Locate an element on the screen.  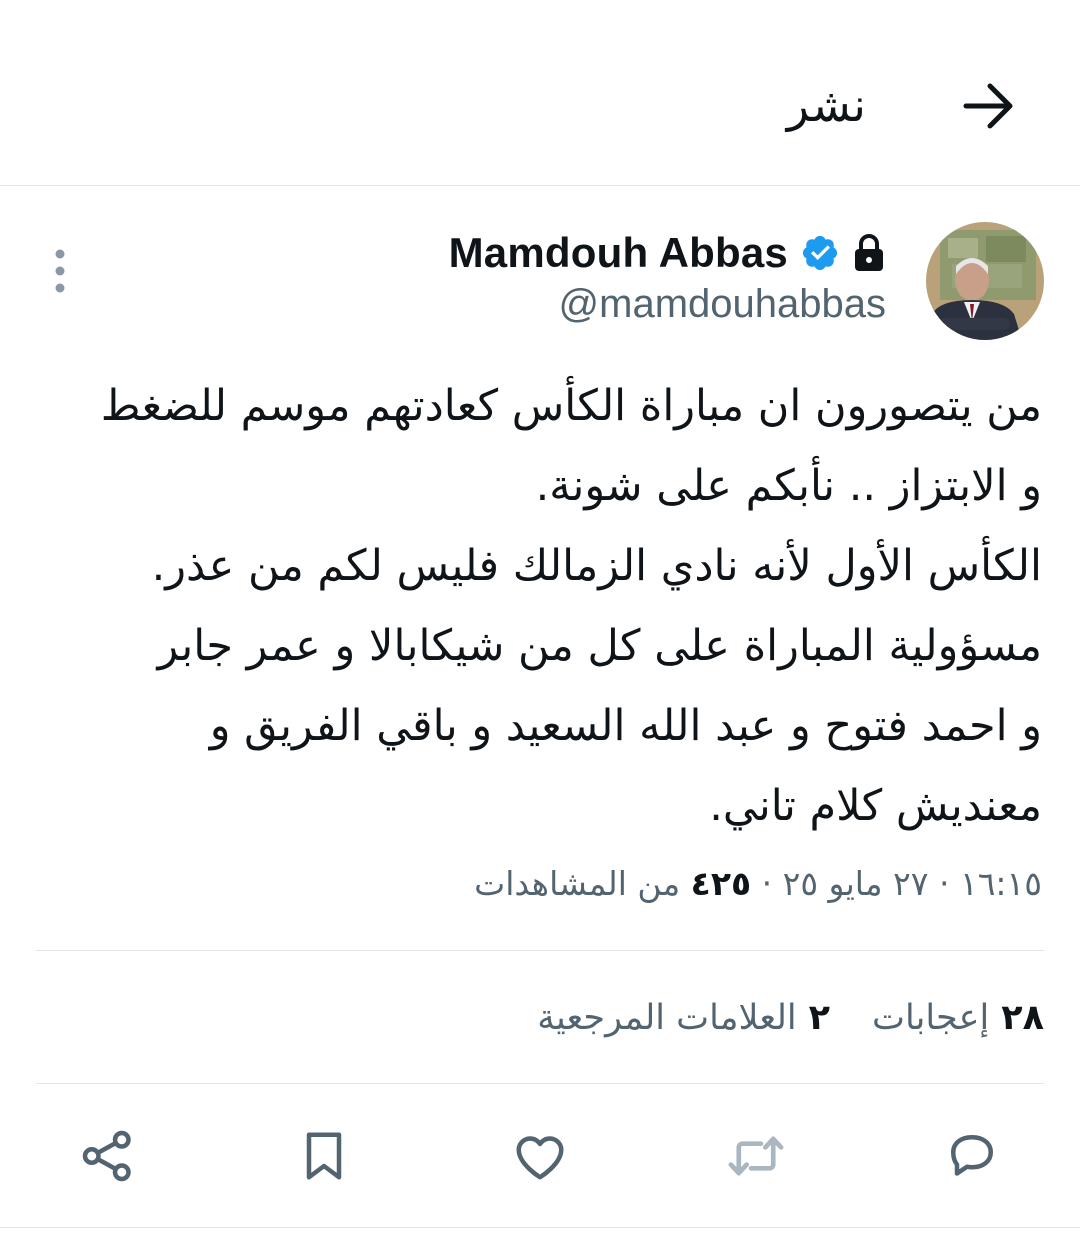
tweet-text-line: معنديش كلام تاني. is located at coordinates (875, 806).